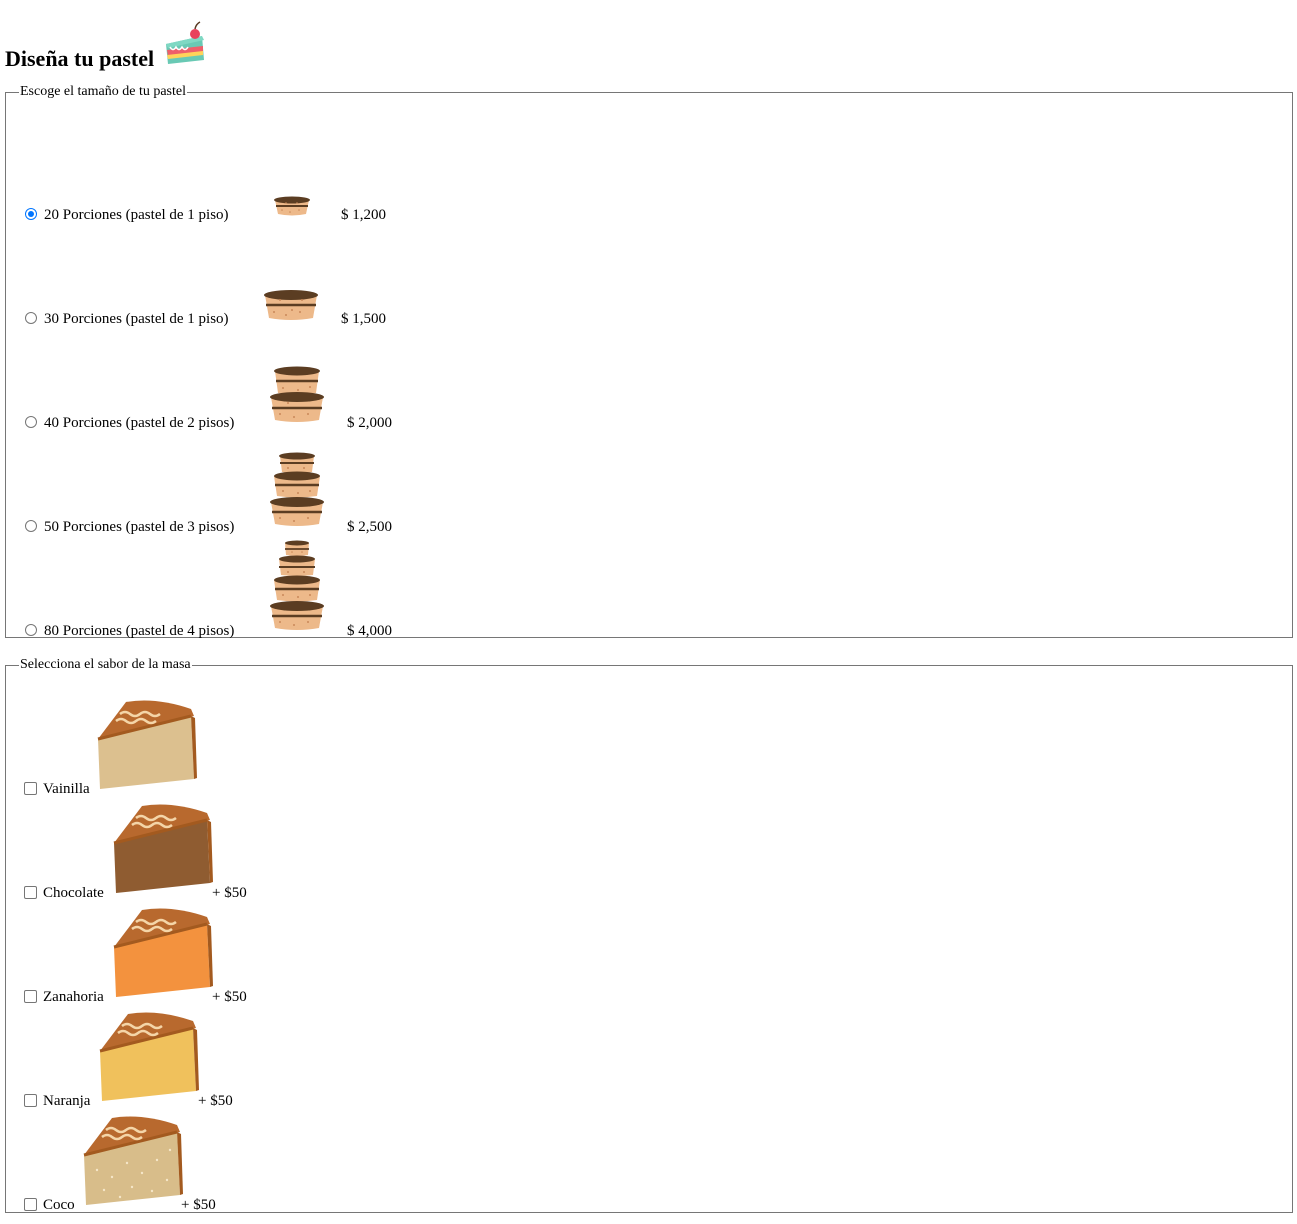  Describe the element at coordinates (291, 305) in the screenshot. I see `cake-1-tier-icon` at that location.